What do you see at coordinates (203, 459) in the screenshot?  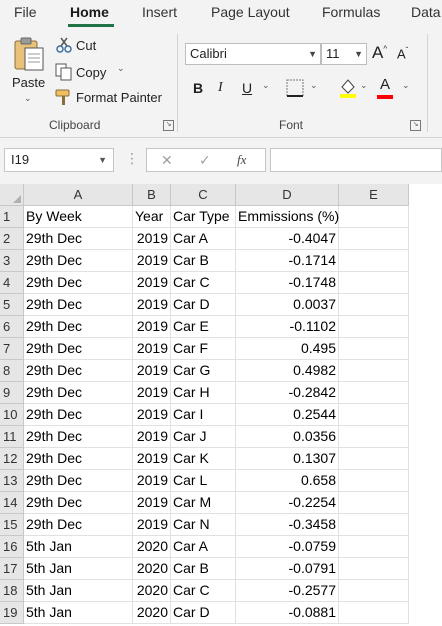 I see `cell-c12: Car K` at bounding box center [203, 459].